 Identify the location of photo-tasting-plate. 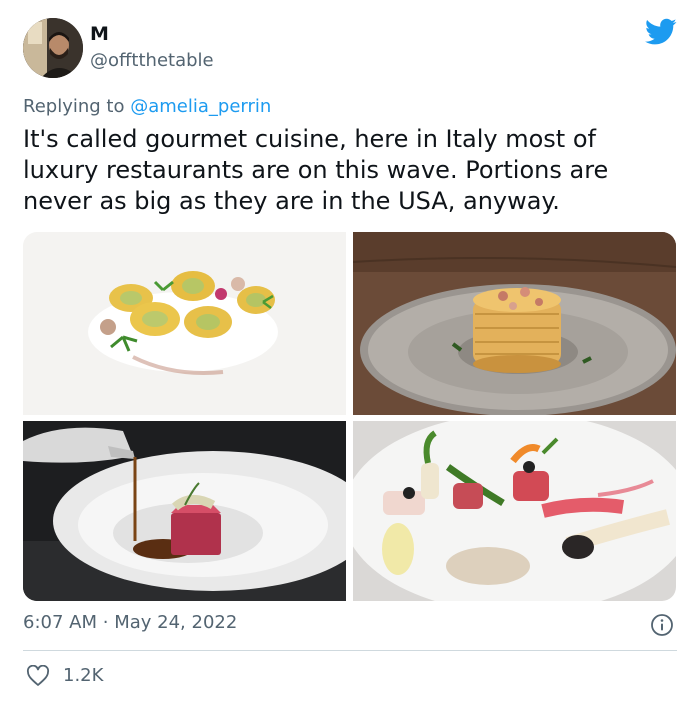
(514, 511).